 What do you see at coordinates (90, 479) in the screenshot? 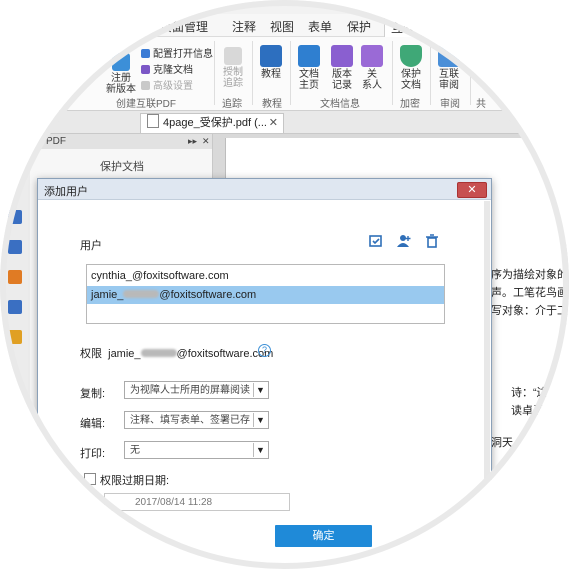
I see `expiry-checkbox` at bounding box center [90, 479].